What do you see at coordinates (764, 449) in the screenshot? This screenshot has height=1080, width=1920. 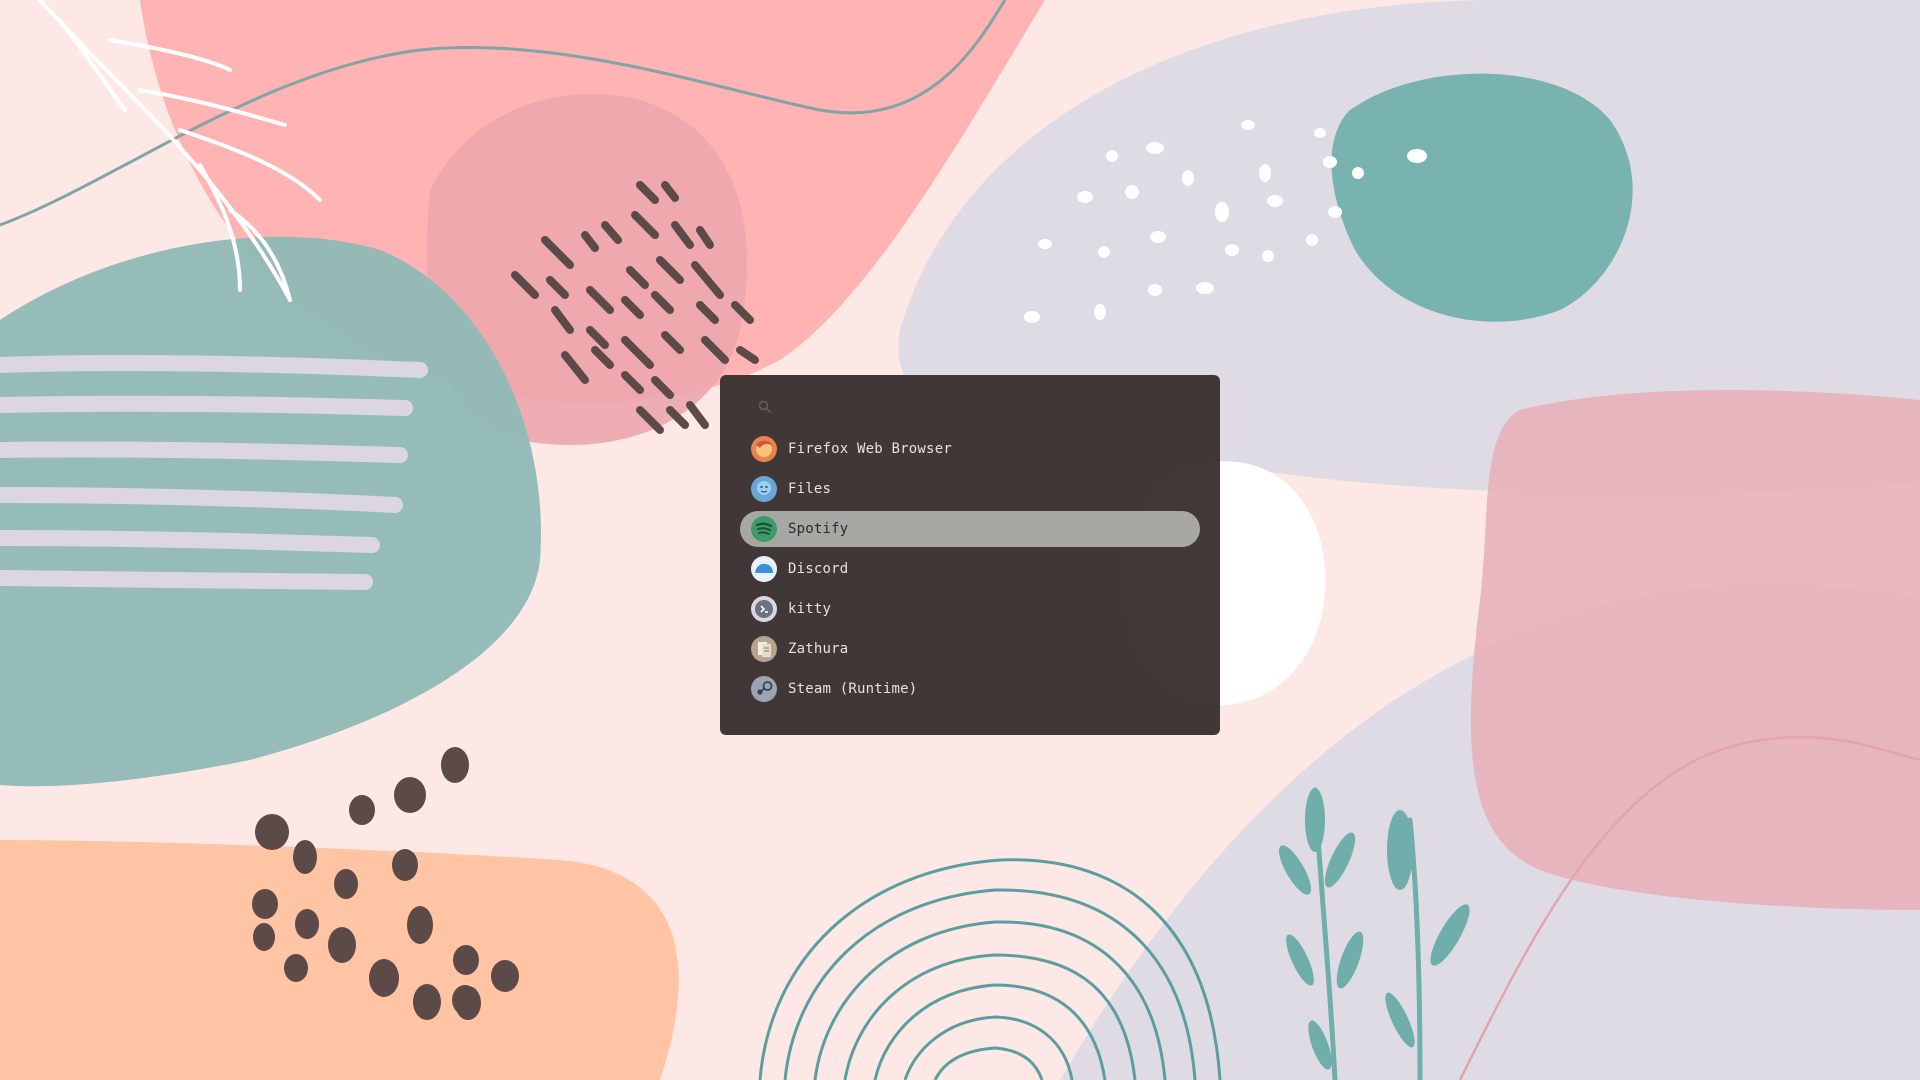 I see `firefox-icon` at bounding box center [764, 449].